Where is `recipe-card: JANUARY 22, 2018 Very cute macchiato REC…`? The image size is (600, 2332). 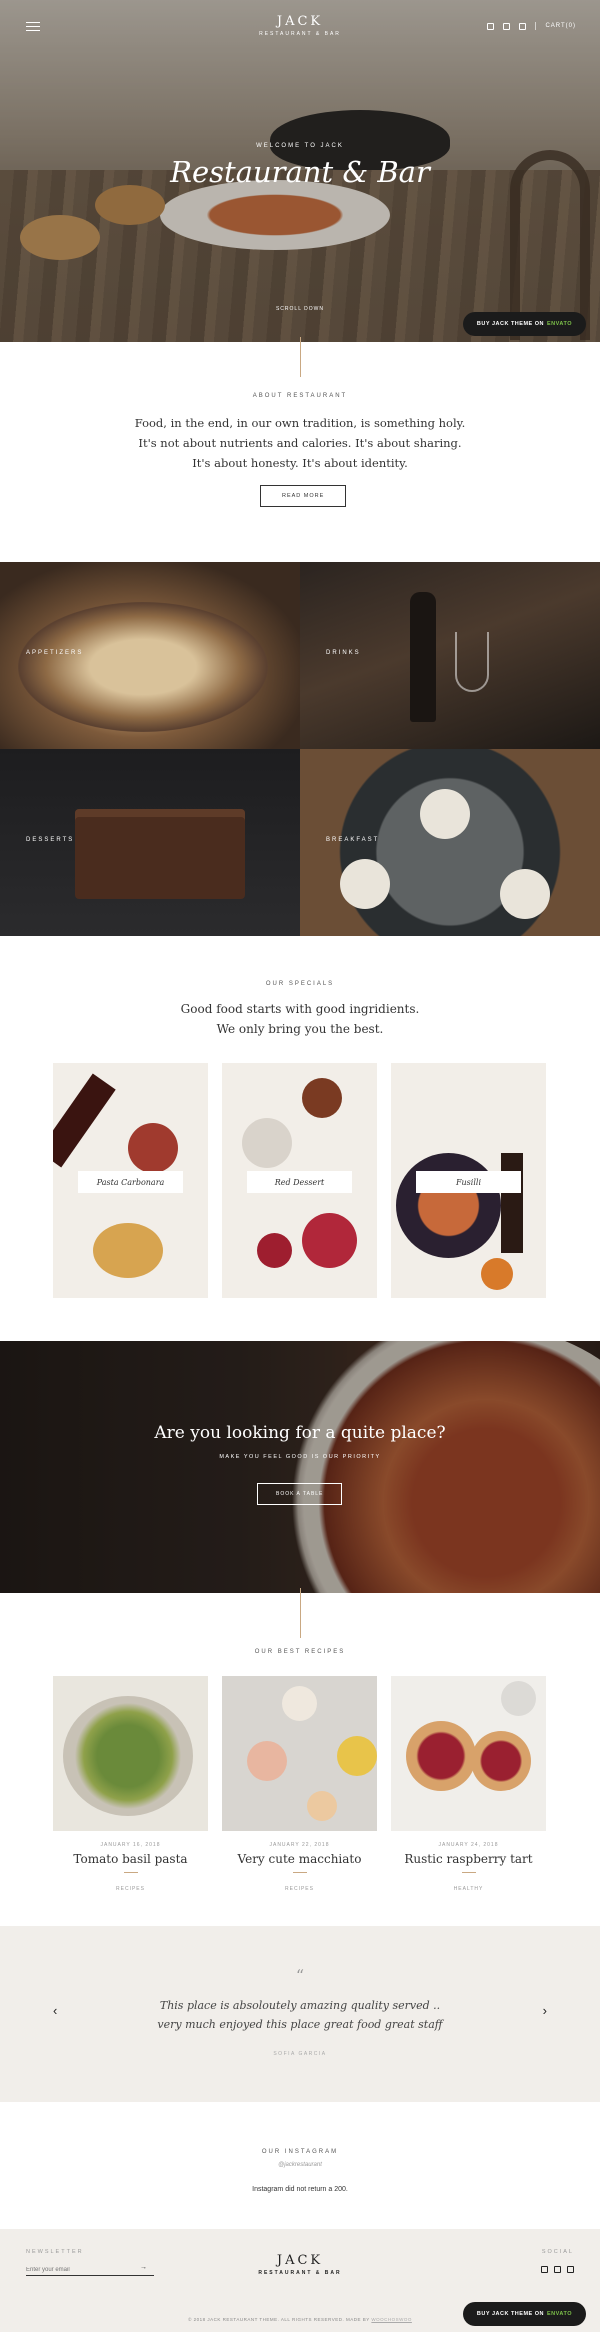 recipe-card: JANUARY 22, 2018 Very cute macchiato REC… is located at coordinates (299, 1784).